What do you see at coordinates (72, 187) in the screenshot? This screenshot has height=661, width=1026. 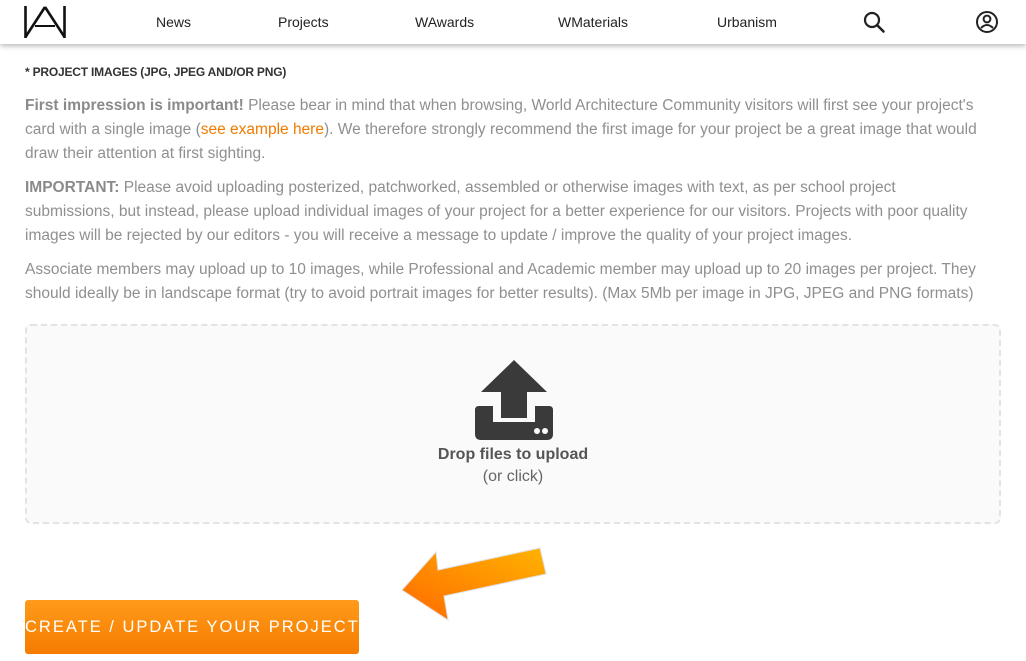 I see `important-heading: IMPORTANT:` at bounding box center [72, 187].